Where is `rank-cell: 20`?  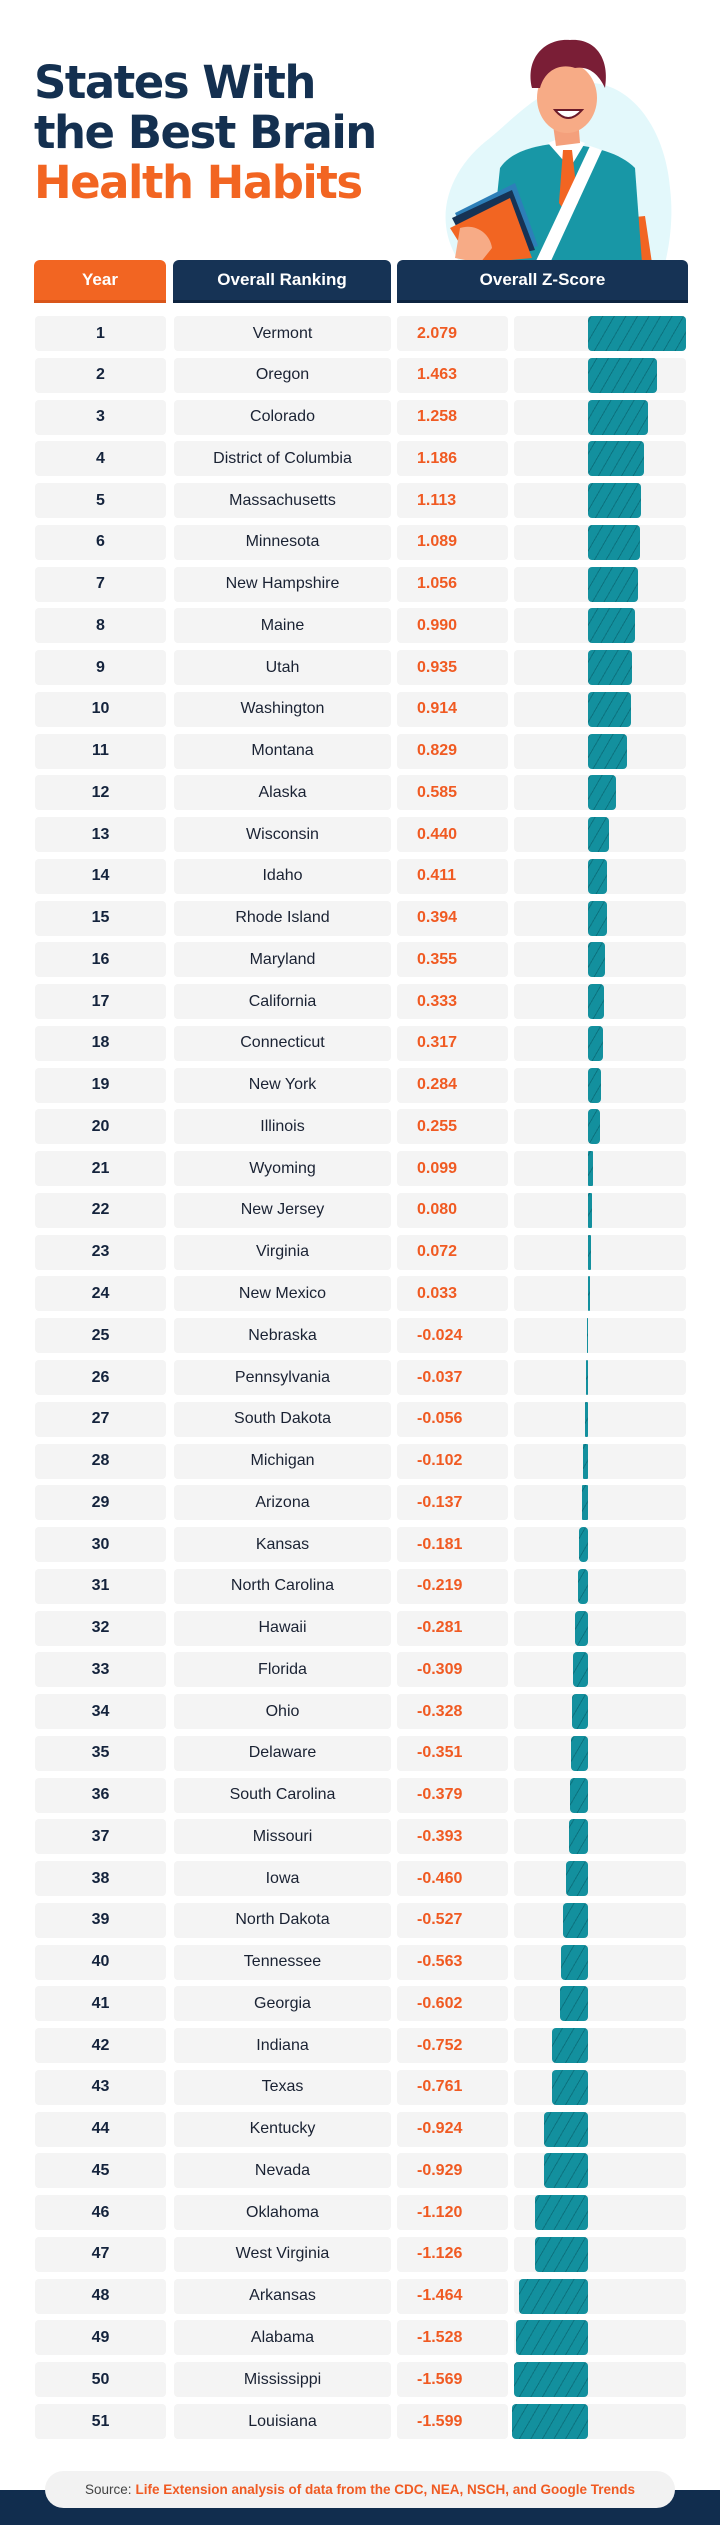 rank-cell: 20 is located at coordinates (100, 1127).